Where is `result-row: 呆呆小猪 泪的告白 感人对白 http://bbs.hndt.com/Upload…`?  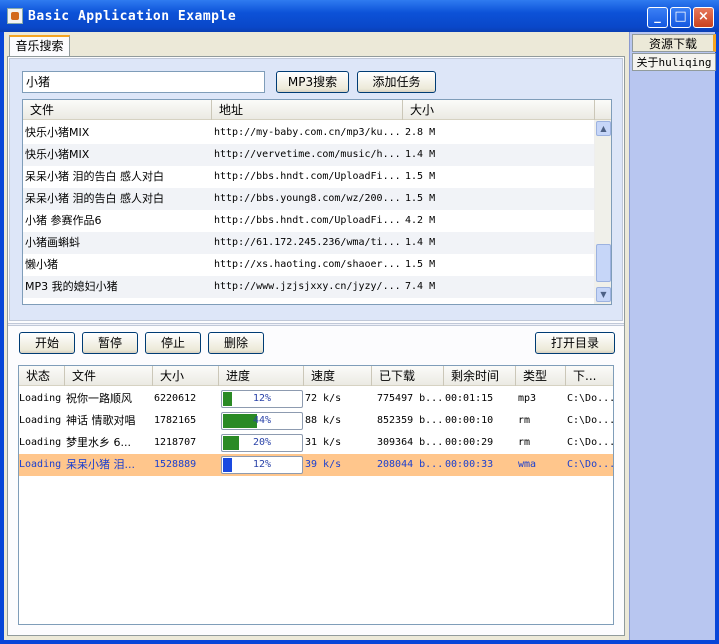 result-row: 呆呆小猪 泪的告白 感人对白 http://bbs.hndt.com/Upload… is located at coordinates (309, 177).